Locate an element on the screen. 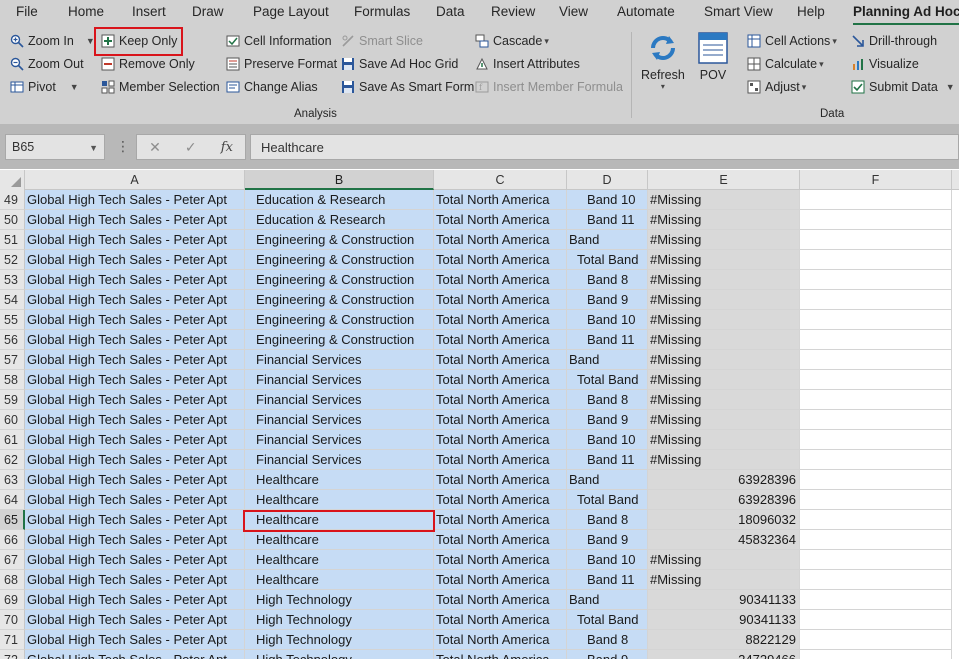 This screenshot has height=659, width=959. cell-d: Band 8 is located at coordinates (607, 640).